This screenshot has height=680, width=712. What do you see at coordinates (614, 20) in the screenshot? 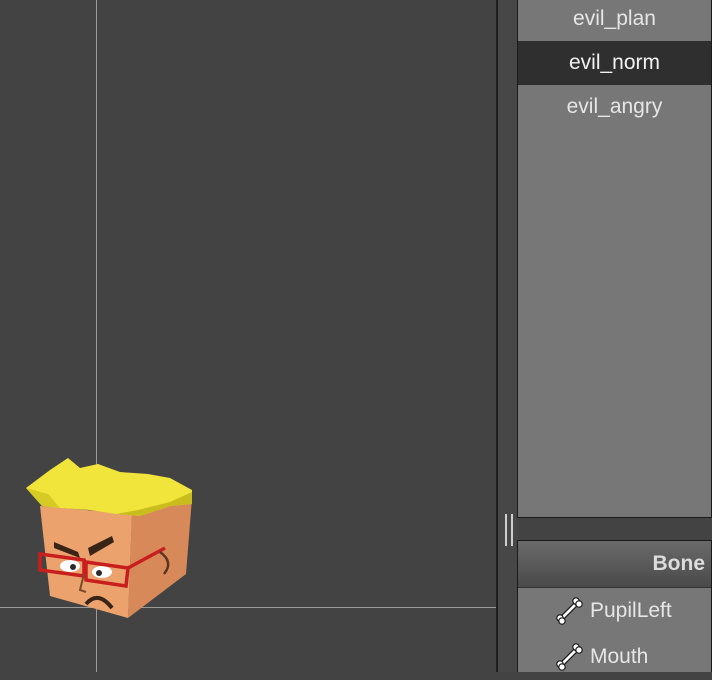
I see `animation-item-evil-plan: evil_plan` at bounding box center [614, 20].